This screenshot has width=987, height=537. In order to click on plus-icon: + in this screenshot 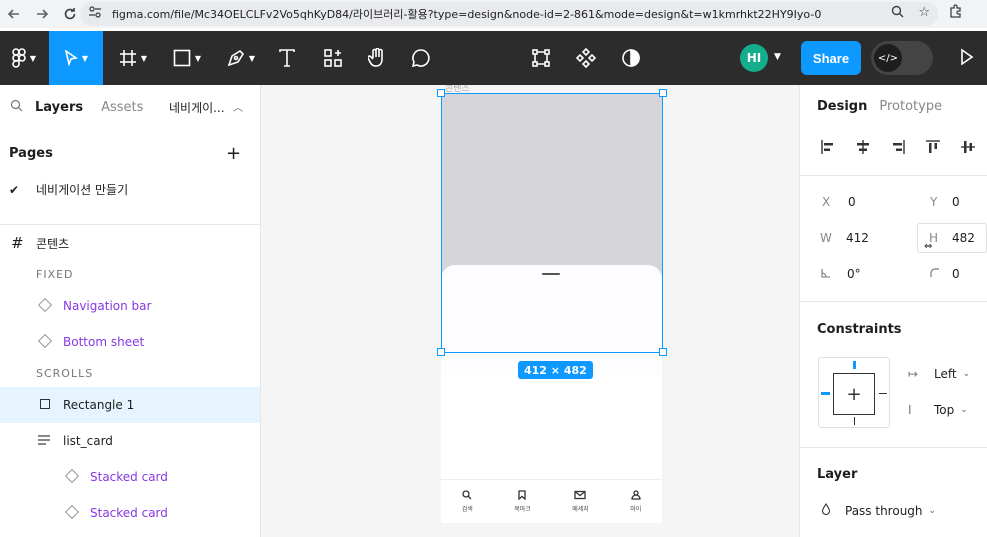, I will do `click(854, 394)`.